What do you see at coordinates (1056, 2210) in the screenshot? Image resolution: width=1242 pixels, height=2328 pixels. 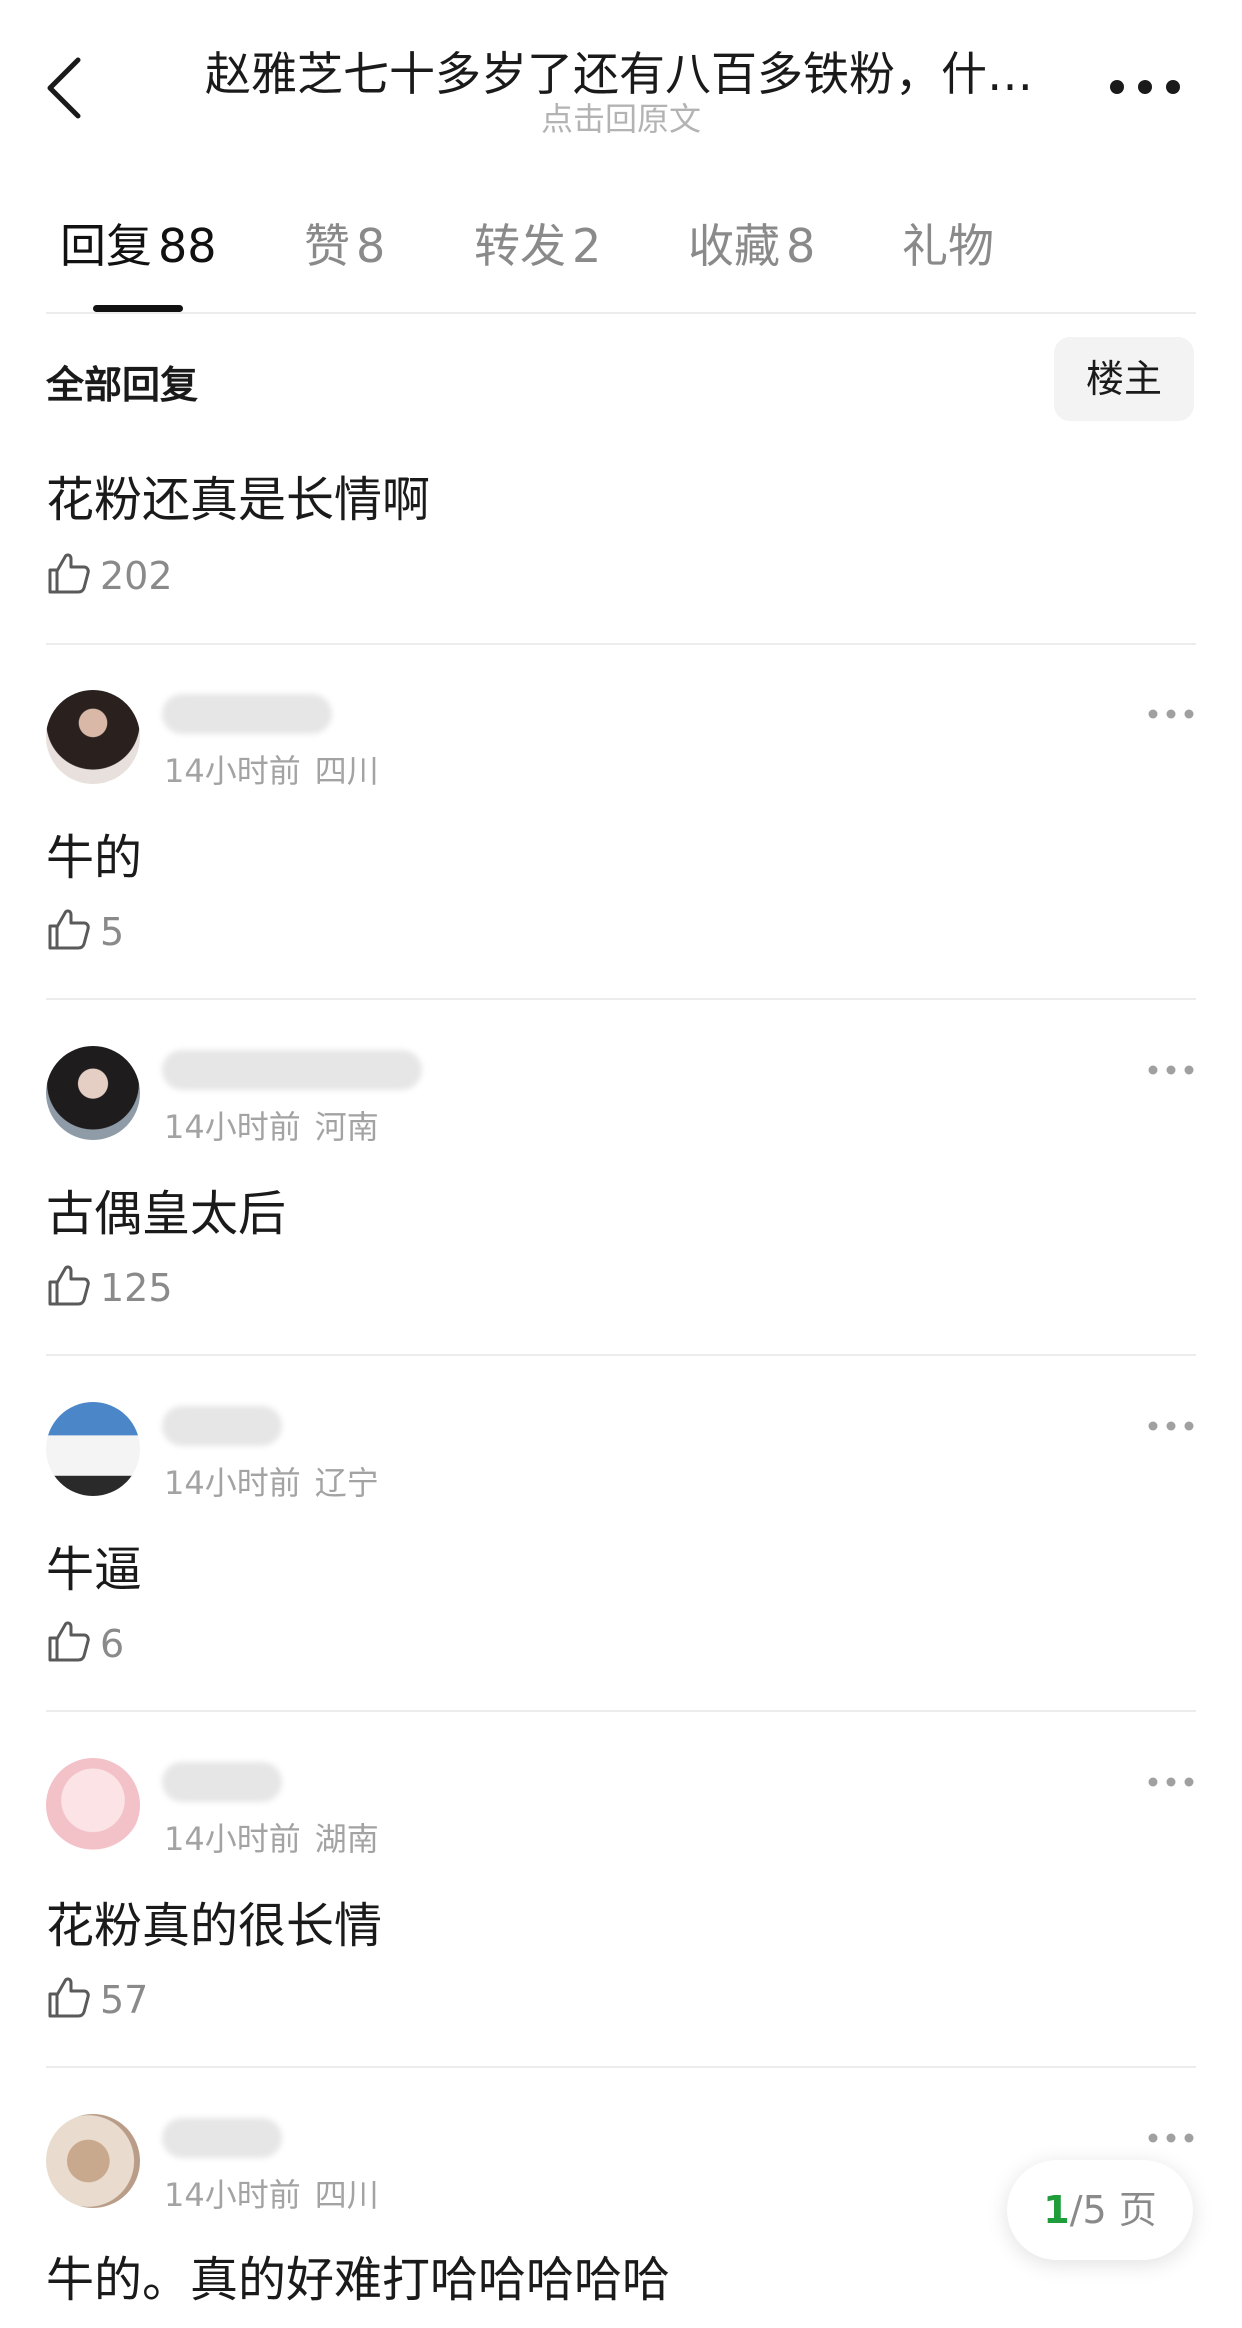 I see `current-page: 1` at bounding box center [1056, 2210].